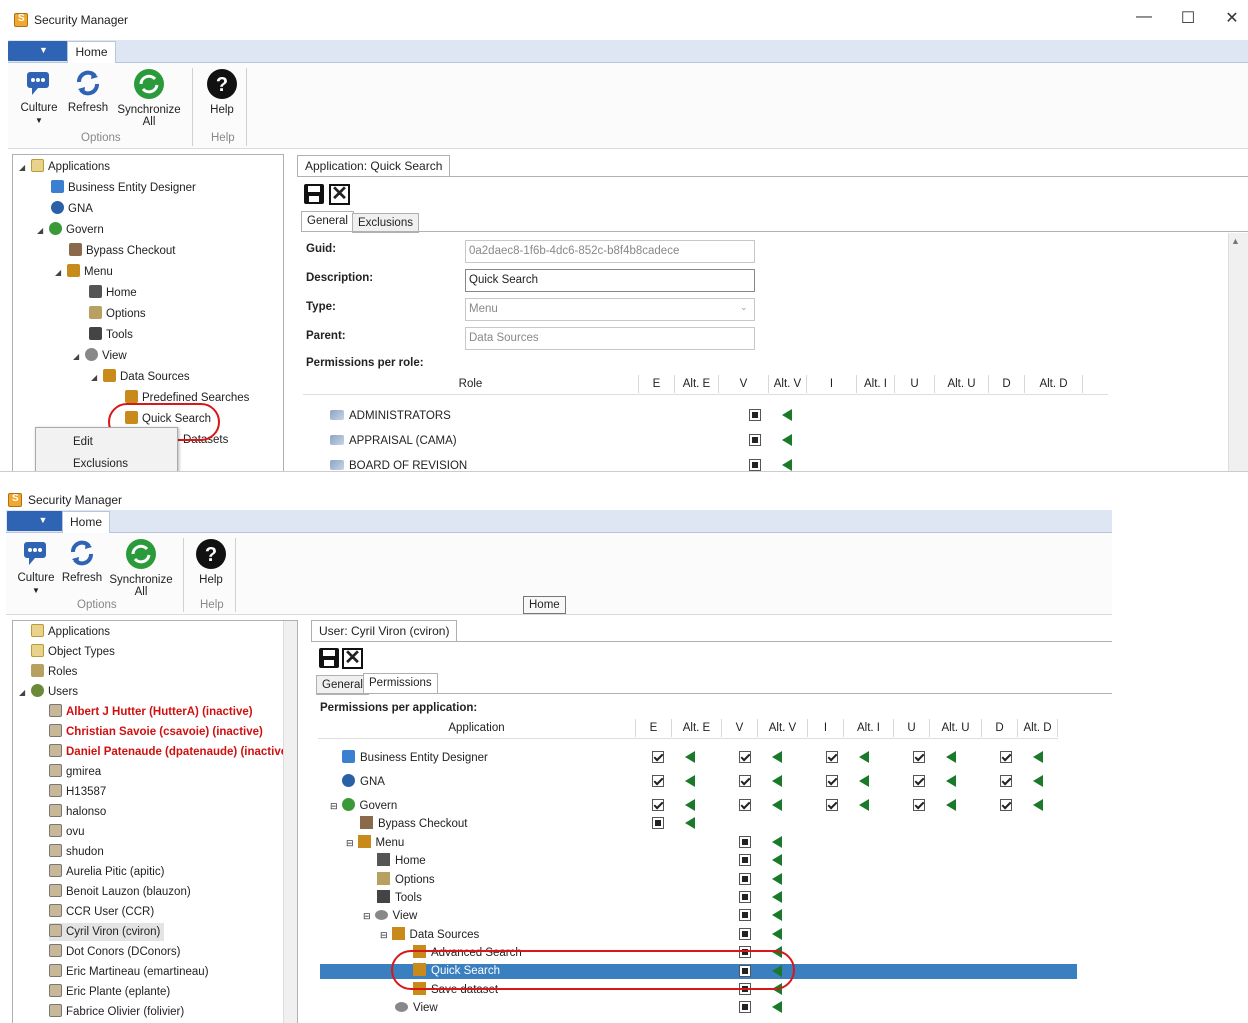  I want to click on tree-node: Roles, so click(54, 672).